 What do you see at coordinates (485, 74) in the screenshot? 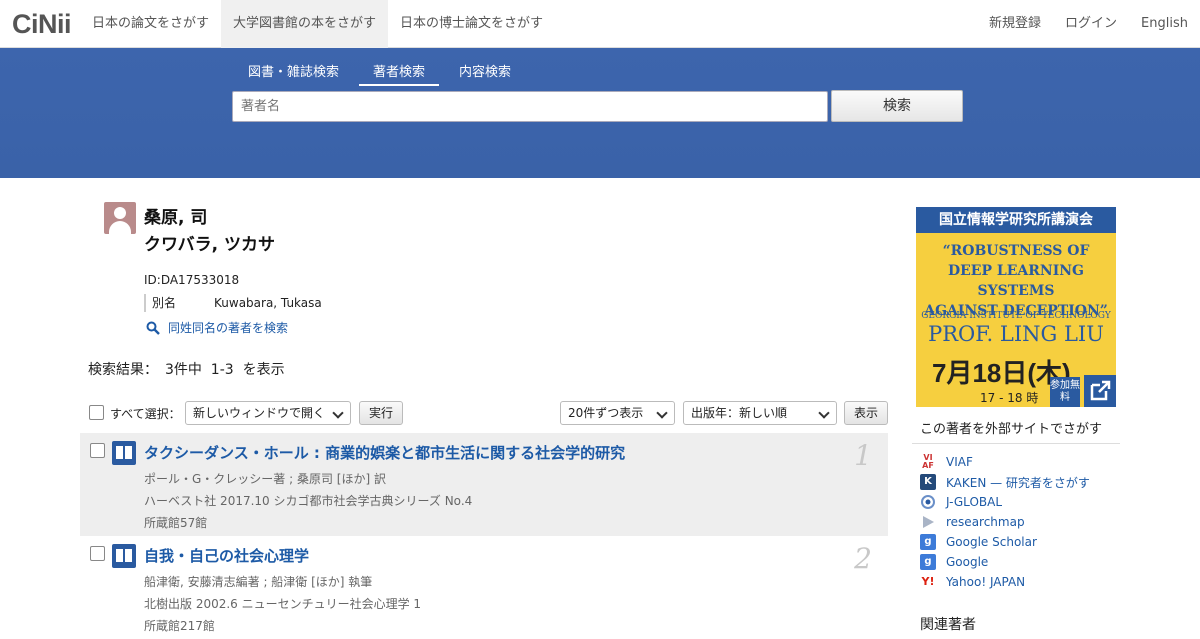
I see `tab-content-search: 内容検索` at bounding box center [485, 74].